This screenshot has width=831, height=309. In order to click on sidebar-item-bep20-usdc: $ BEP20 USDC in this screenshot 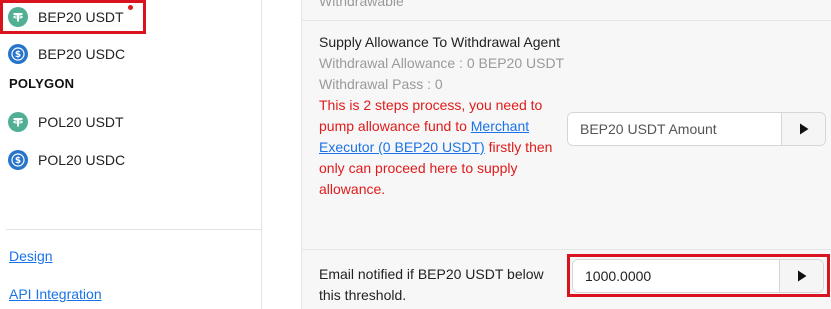, I will do `click(66, 54)`.